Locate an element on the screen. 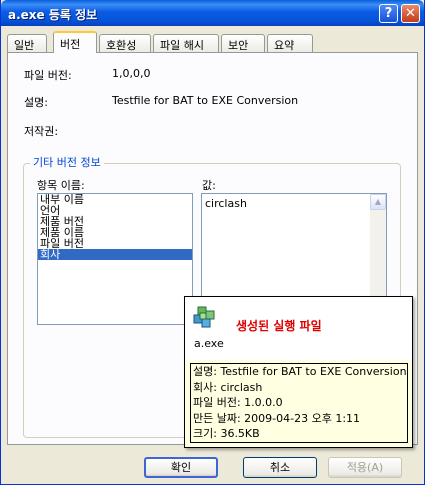  copyright-label: 저작권: is located at coordinates (41, 131).